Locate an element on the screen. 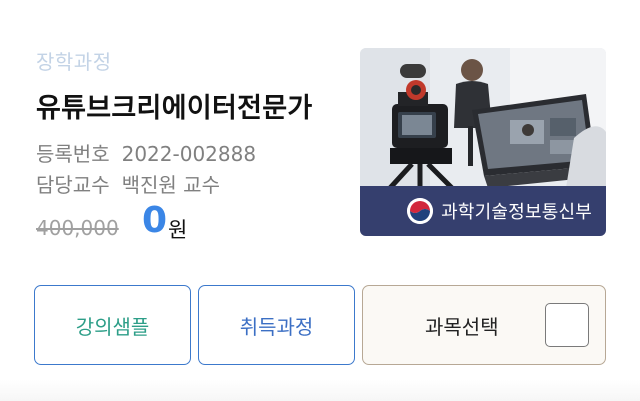 The height and width of the screenshot is (401, 640). professor-name: 백진원 교수 is located at coordinates (170, 185).